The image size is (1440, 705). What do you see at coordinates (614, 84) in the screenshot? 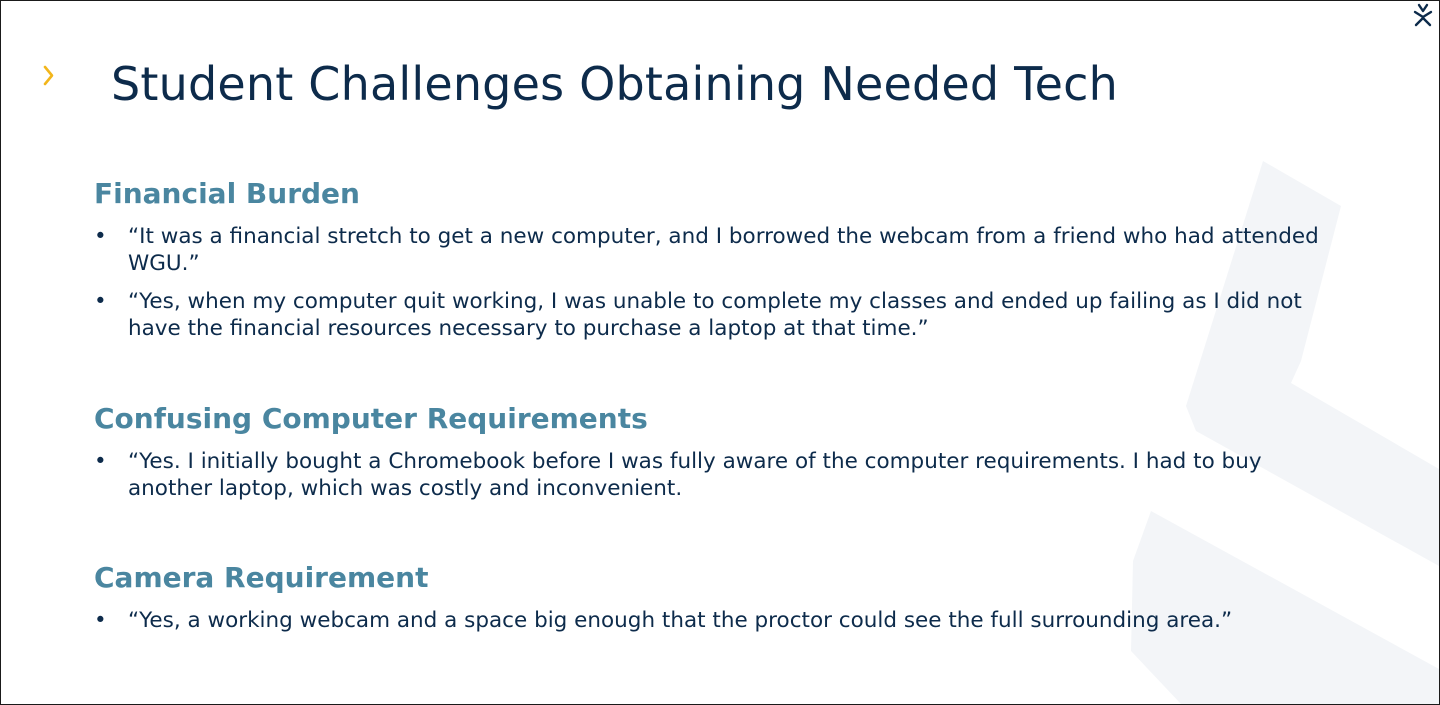
I see `slide-title: Student Challenges Obtaining Needed Tech` at bounding box center [614, 84].